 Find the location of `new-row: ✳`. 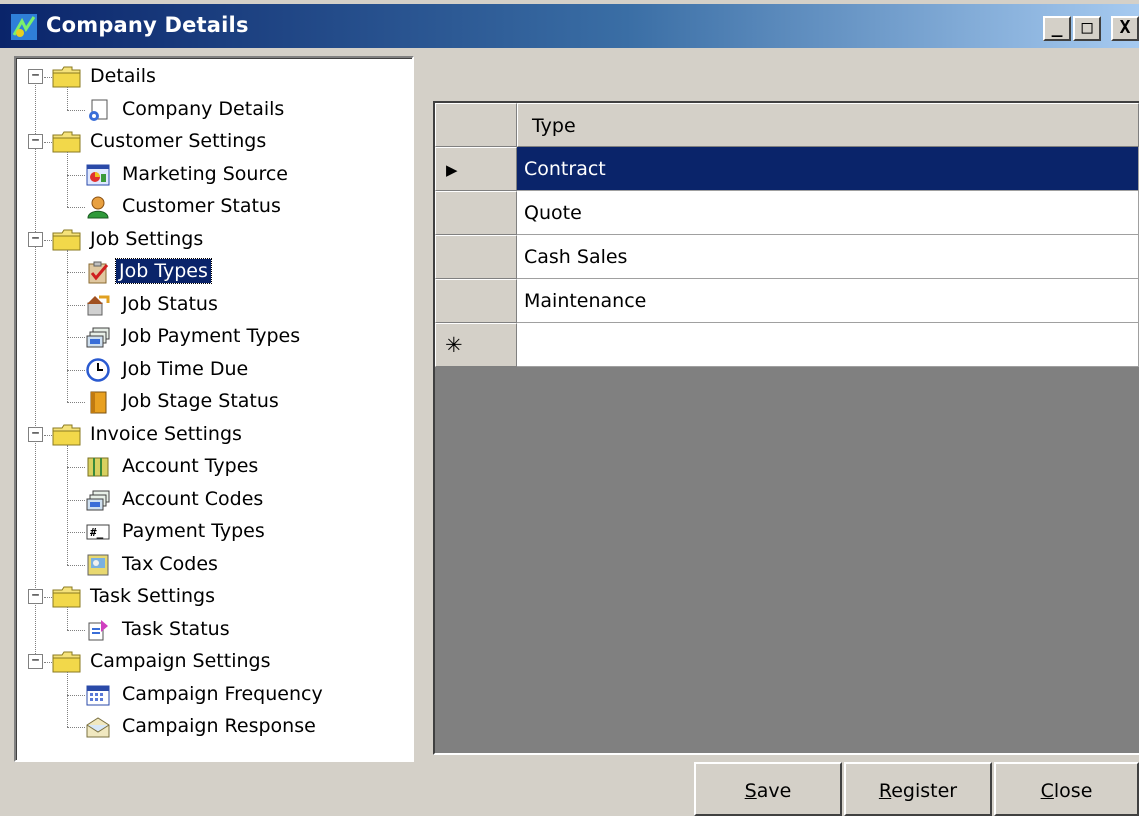

new-row: ✳ is located at coordinates (787, 345).